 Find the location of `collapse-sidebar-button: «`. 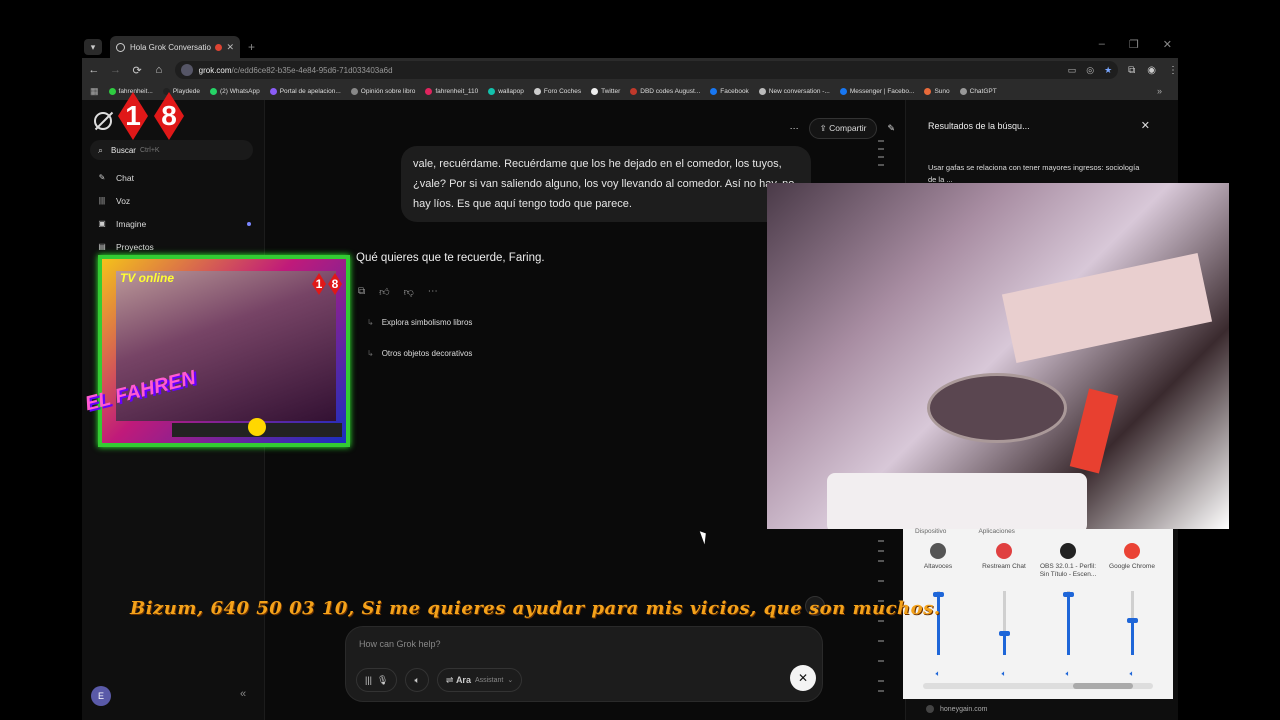

collapse-sidebar-button: « is located at coordinates (243, 694).